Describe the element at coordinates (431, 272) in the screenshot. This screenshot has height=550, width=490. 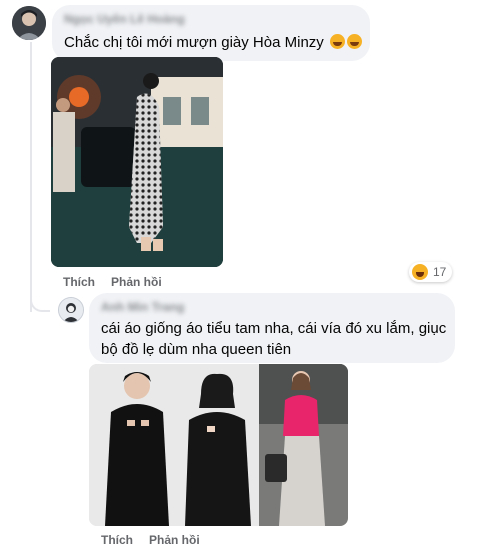
I see `reaction-summary: 17` at that location.